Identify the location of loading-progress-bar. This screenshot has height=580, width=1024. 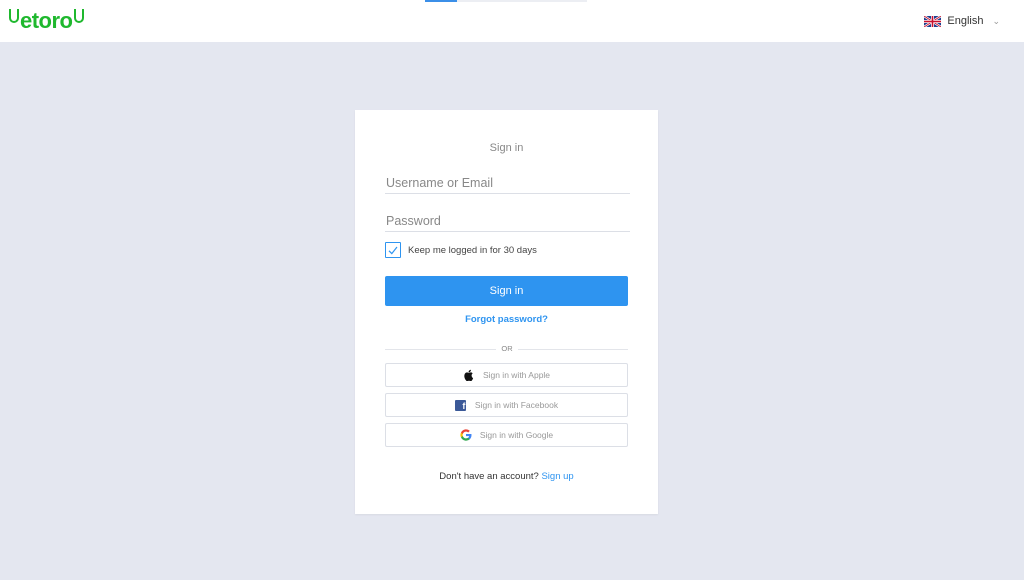
(506, 1).